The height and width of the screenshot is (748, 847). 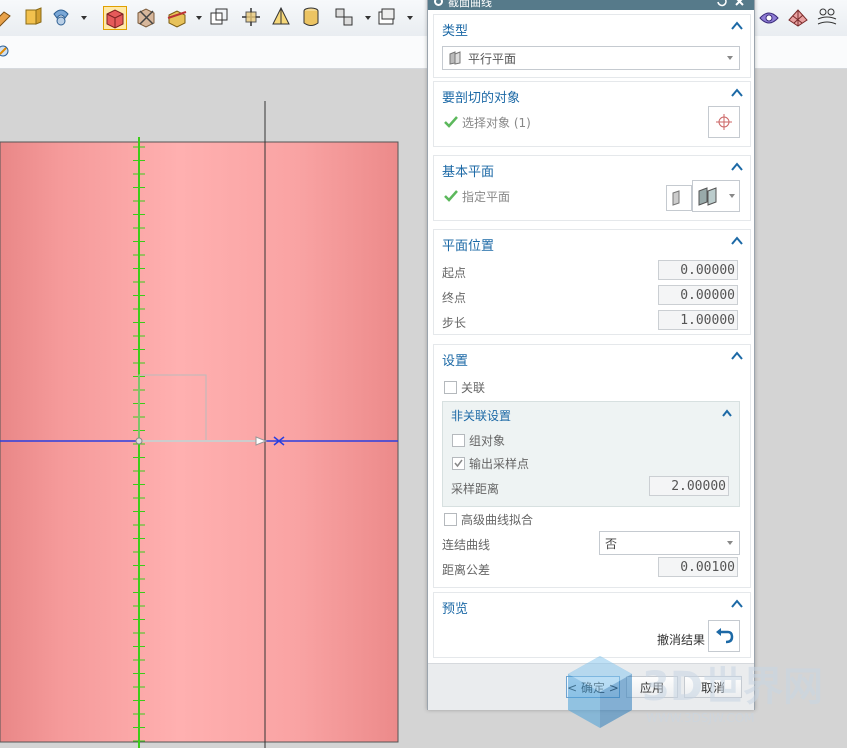 What do you see at coordinates (487, 441) in the screenshot?
I see `group-objects-label: 组对象` at bounding box center [487, 441].